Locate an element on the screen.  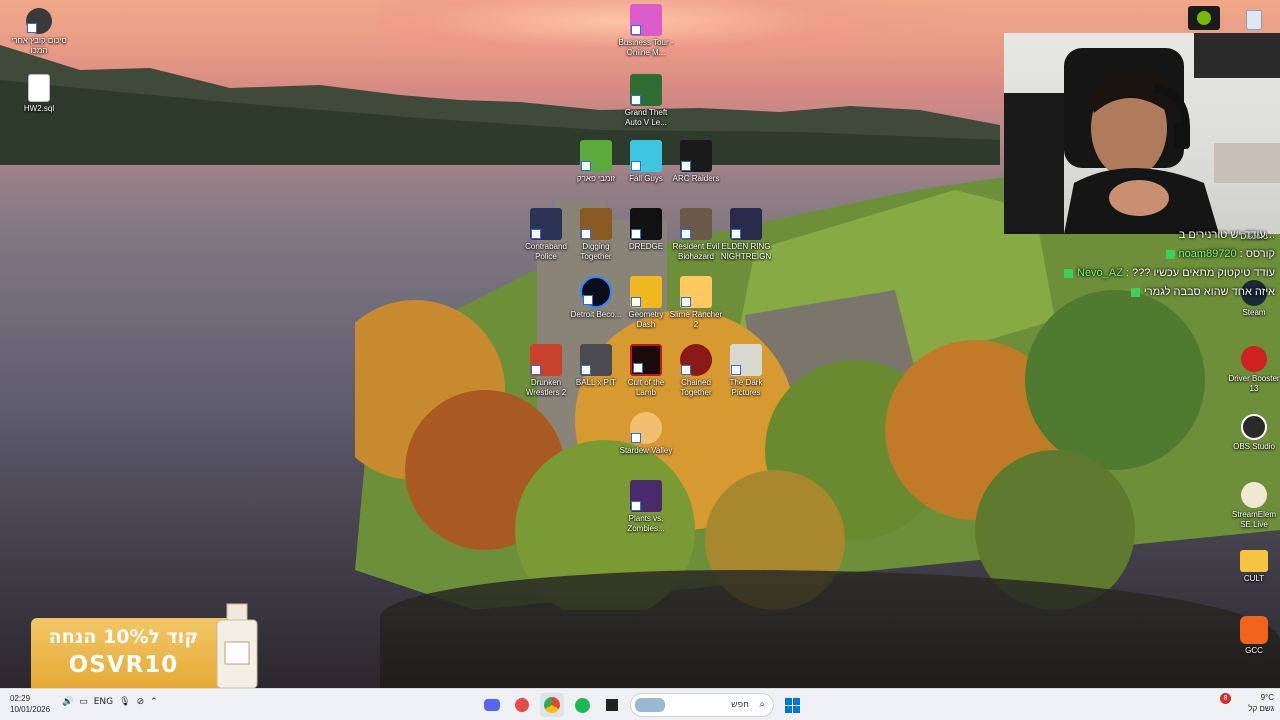
promo-code: OSVR10 is located at coordinates (123, 665).